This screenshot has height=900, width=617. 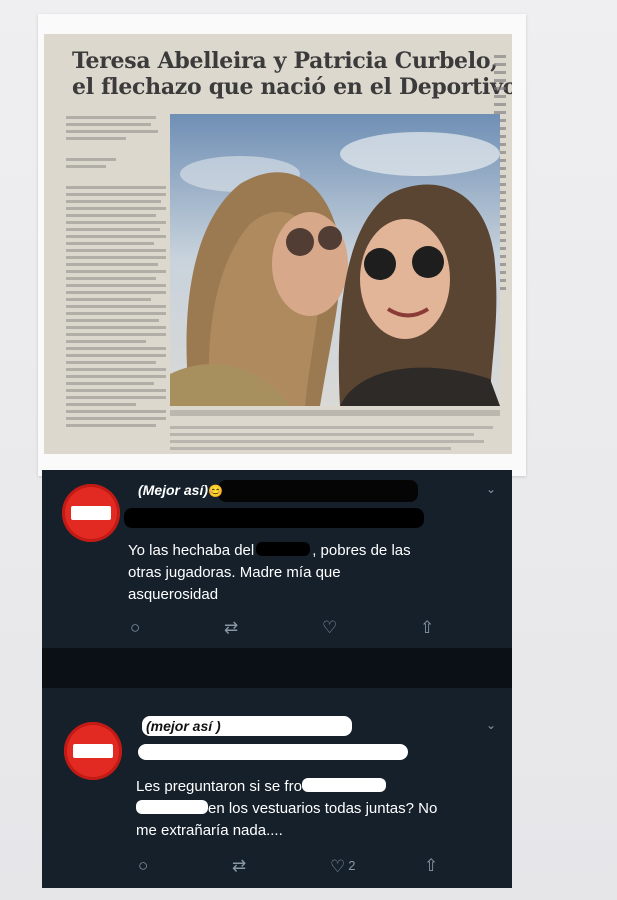 I want to click on tweet-2-avatar, so click(x=93, y=751).